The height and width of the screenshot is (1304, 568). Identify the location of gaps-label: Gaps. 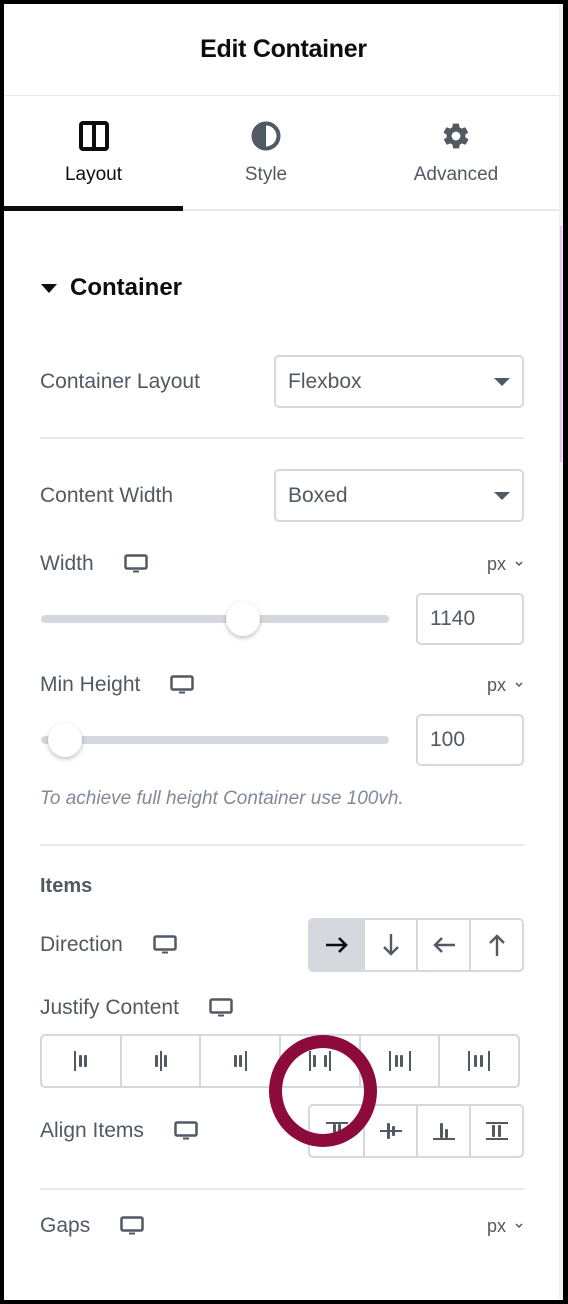
(65, 1225).